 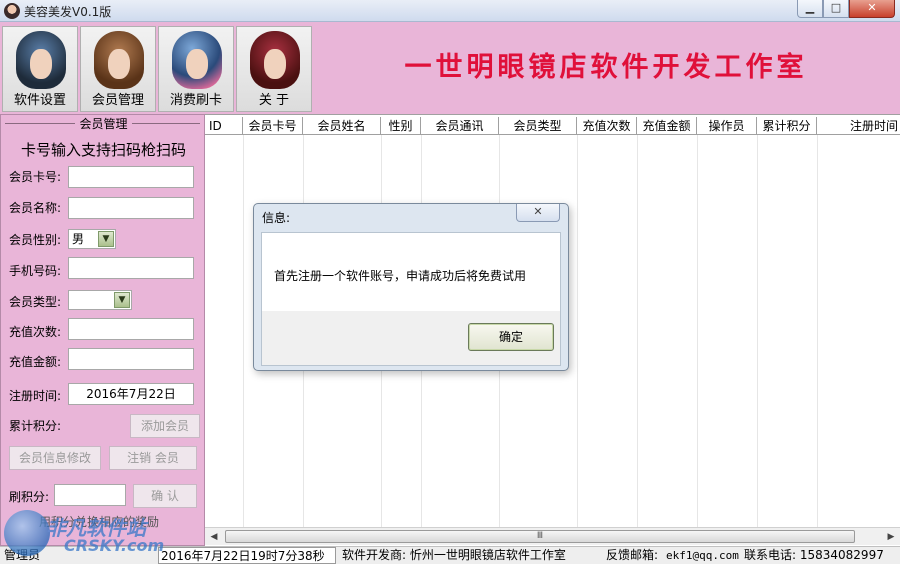 I want to click on add-member-button: 添加会员, so click(x=165, y=426).